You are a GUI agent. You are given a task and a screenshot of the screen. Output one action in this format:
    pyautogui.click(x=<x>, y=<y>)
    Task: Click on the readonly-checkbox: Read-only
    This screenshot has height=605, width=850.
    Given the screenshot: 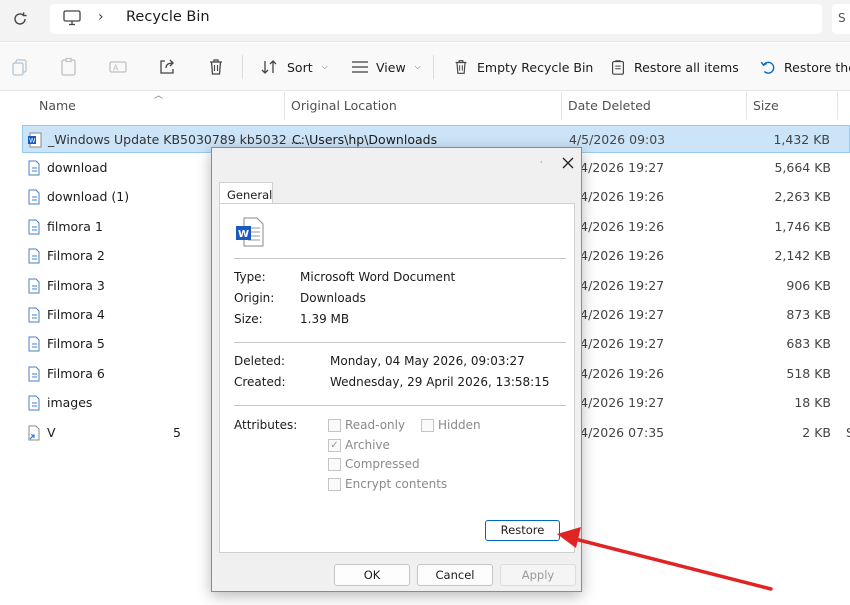 What is the action you would take?
    pyautogui.click(x=366, y=425)
    